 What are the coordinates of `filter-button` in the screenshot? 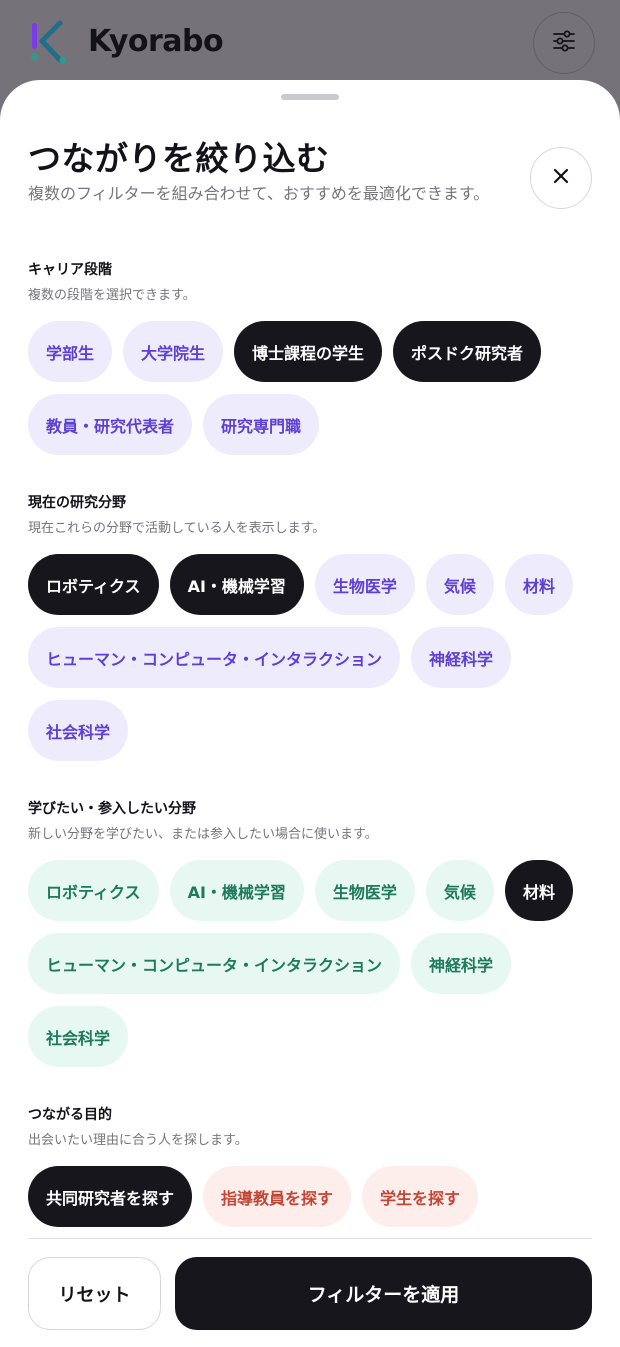 It's located at (564, 43).